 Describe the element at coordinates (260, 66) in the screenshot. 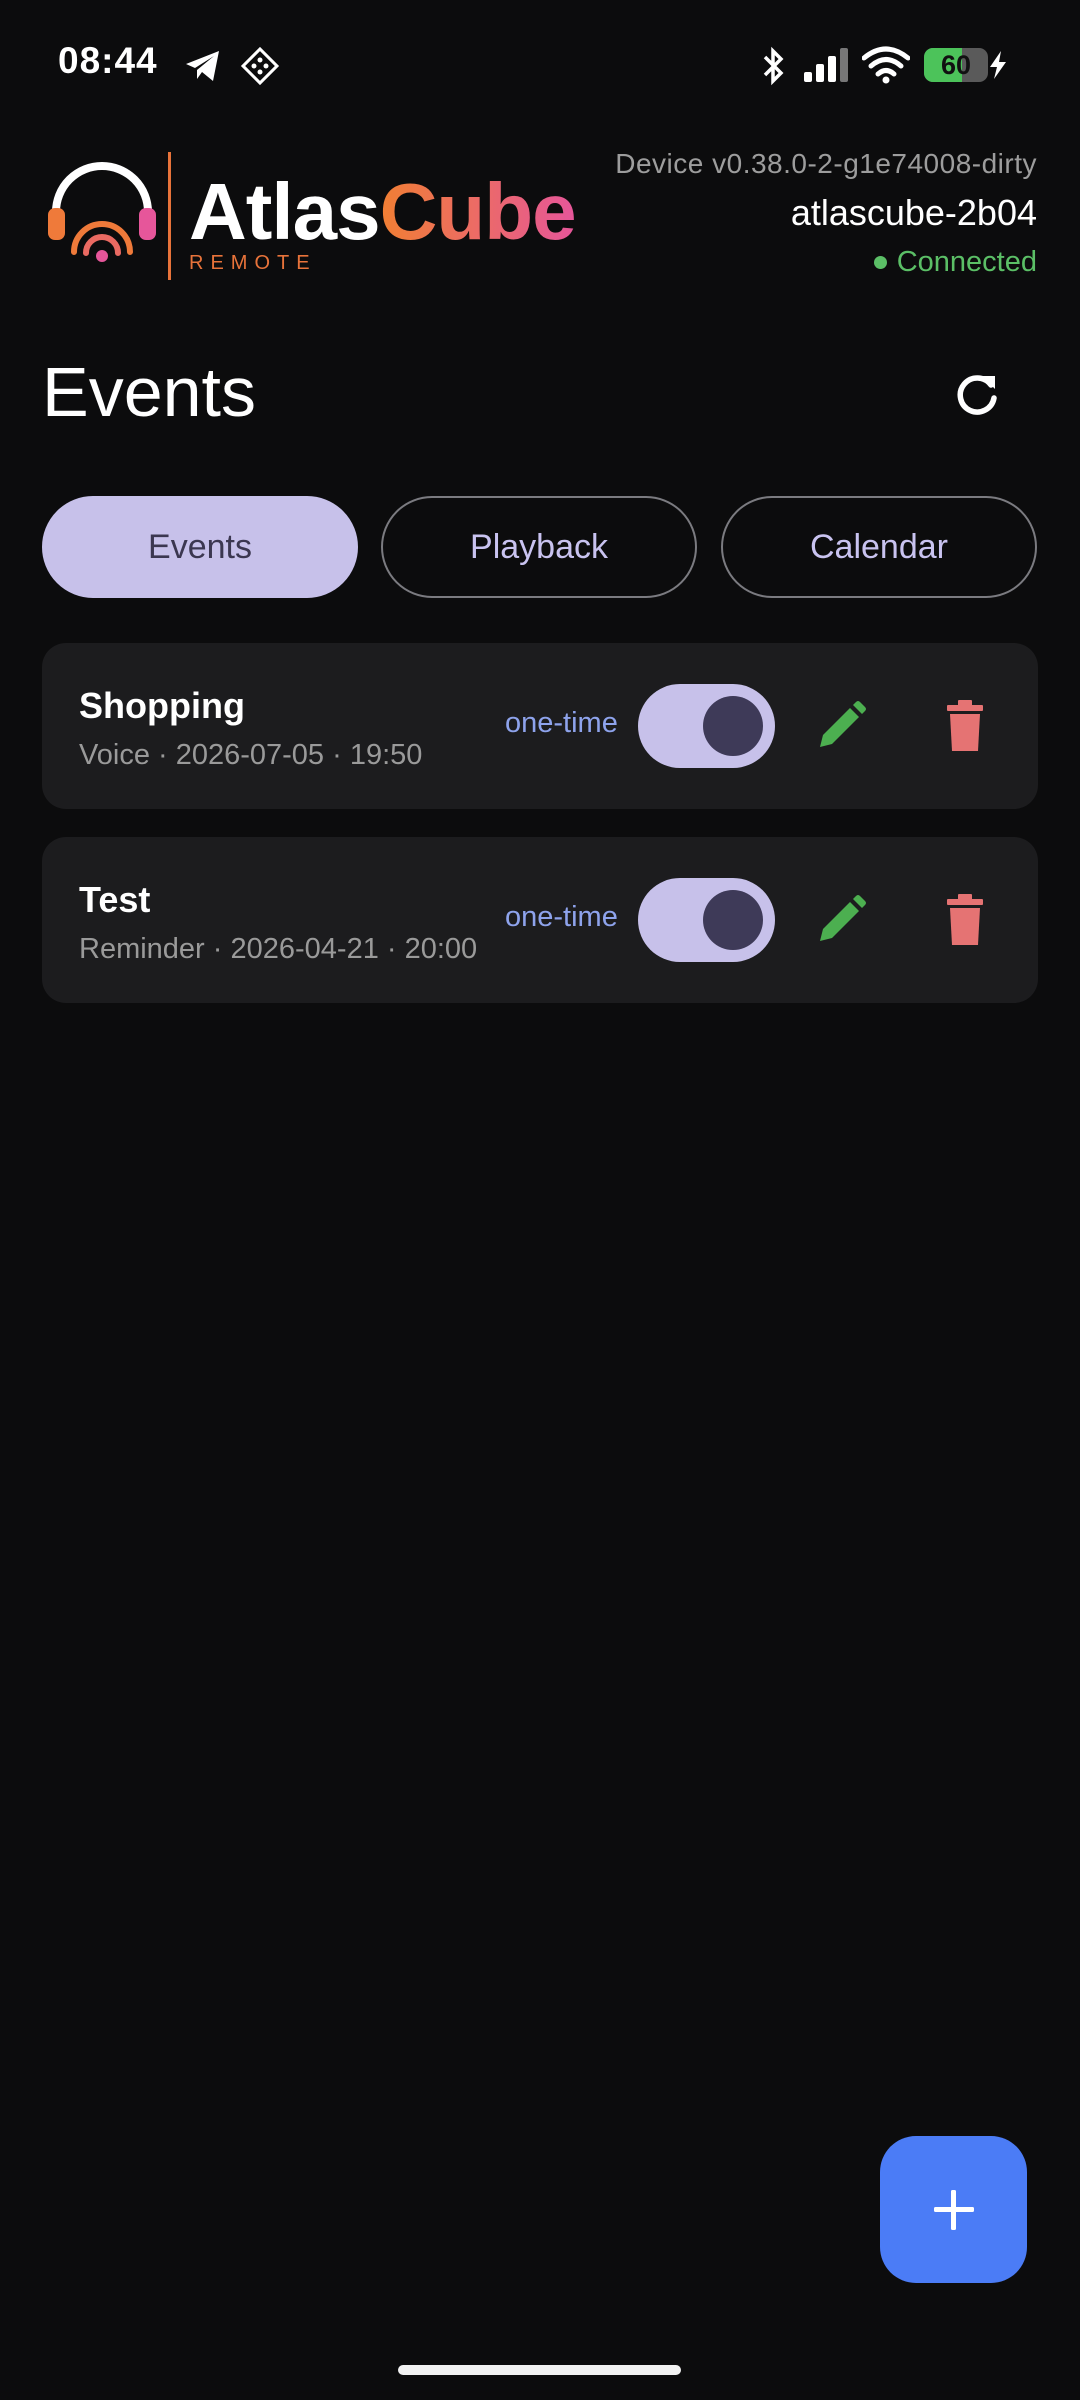

I see `app-icon` at that location.